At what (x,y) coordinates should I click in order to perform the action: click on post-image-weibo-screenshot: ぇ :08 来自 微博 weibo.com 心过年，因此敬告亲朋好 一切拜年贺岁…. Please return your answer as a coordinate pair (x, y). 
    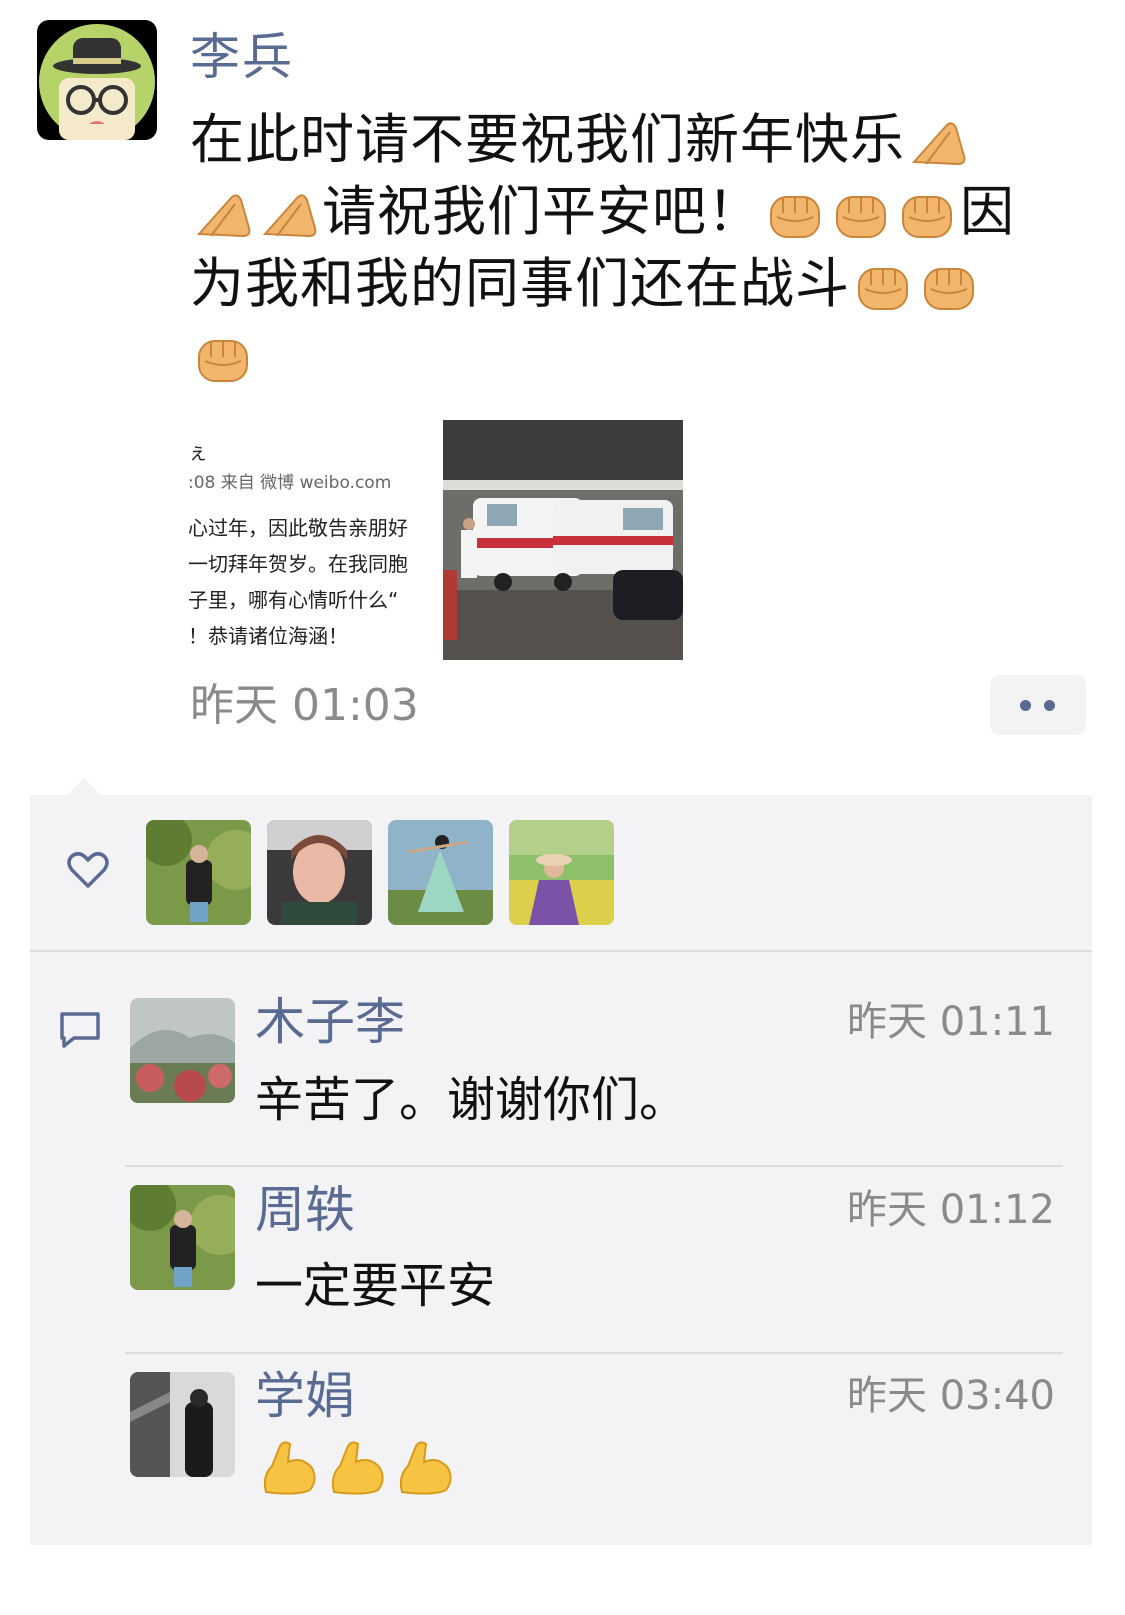
    Looking at the image, I should click on (308, 540).